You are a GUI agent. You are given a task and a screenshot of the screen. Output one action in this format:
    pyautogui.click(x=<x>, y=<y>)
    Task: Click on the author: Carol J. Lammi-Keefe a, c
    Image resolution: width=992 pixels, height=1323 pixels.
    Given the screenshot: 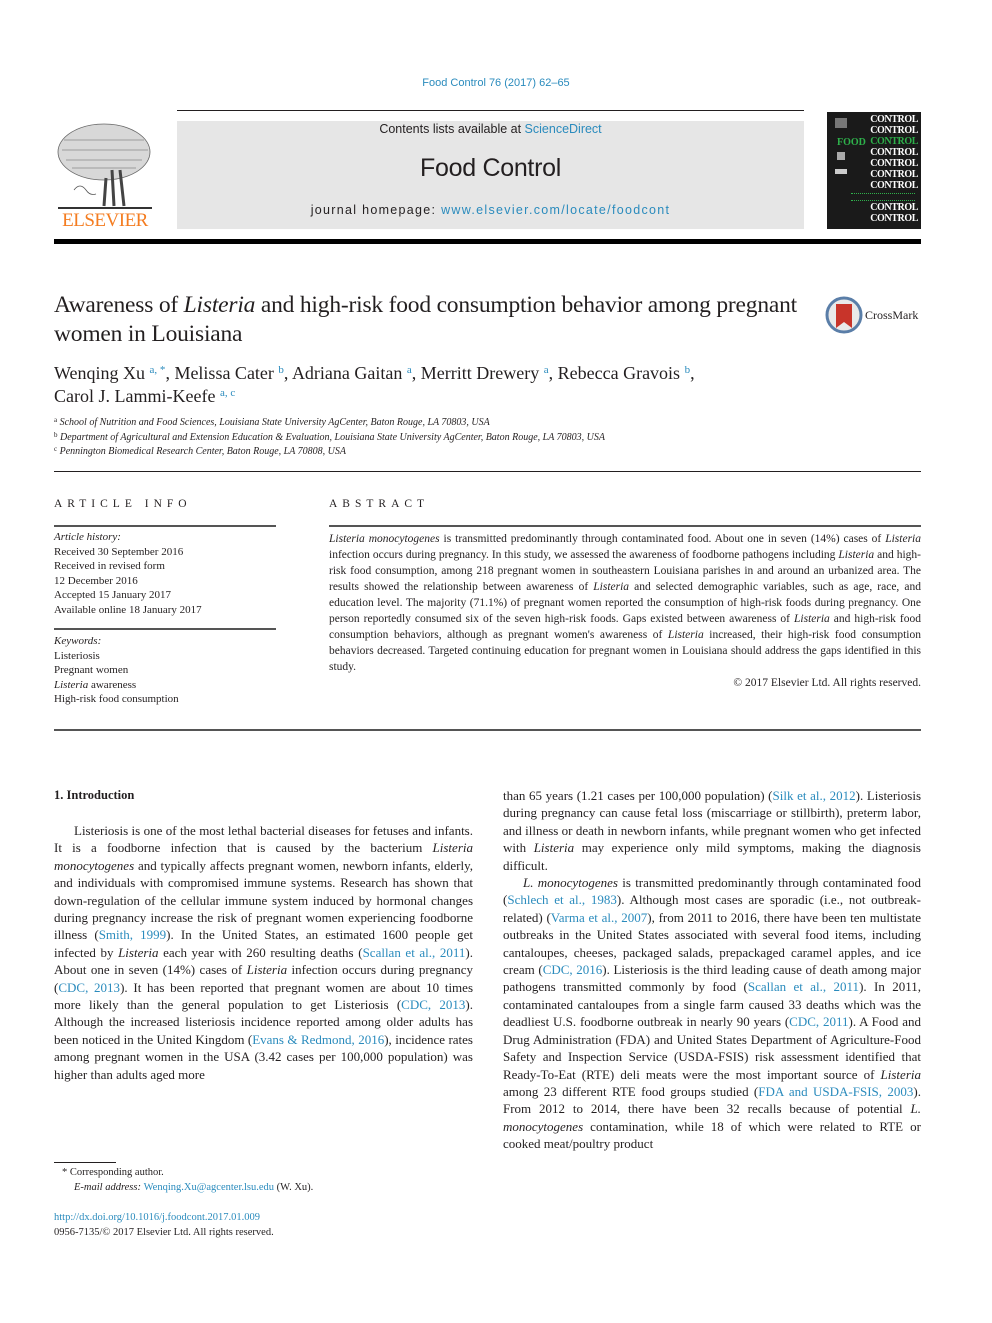 What is the action you would take?
    pyautogui.click(x=144, y=396)
    